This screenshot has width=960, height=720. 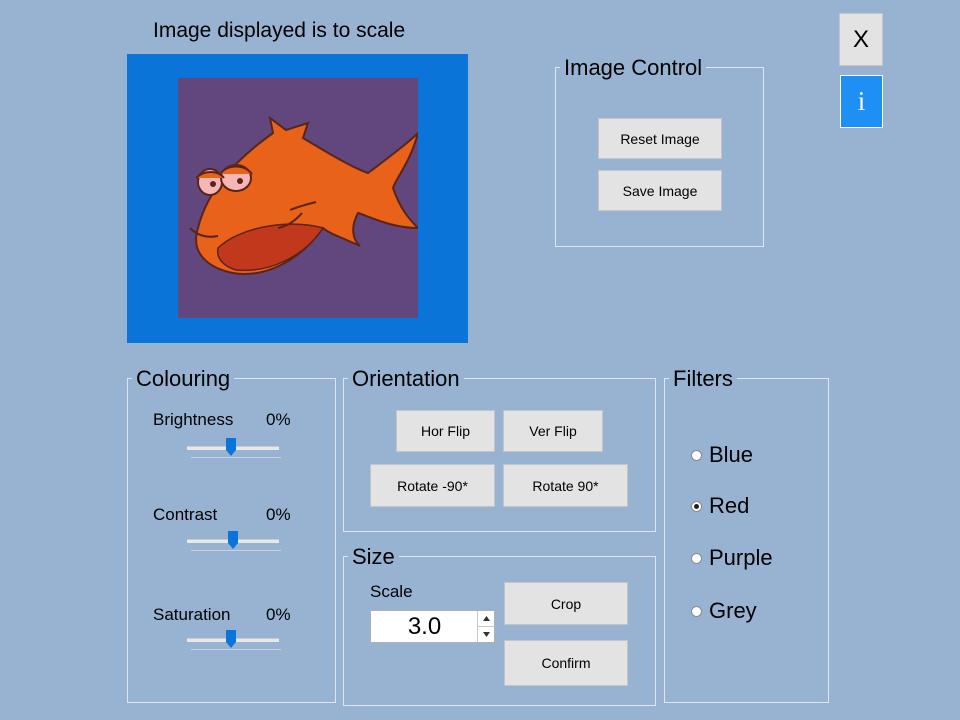 I want to click on rotate-90-button: Rotate 90*, so click(x=565, y=485).